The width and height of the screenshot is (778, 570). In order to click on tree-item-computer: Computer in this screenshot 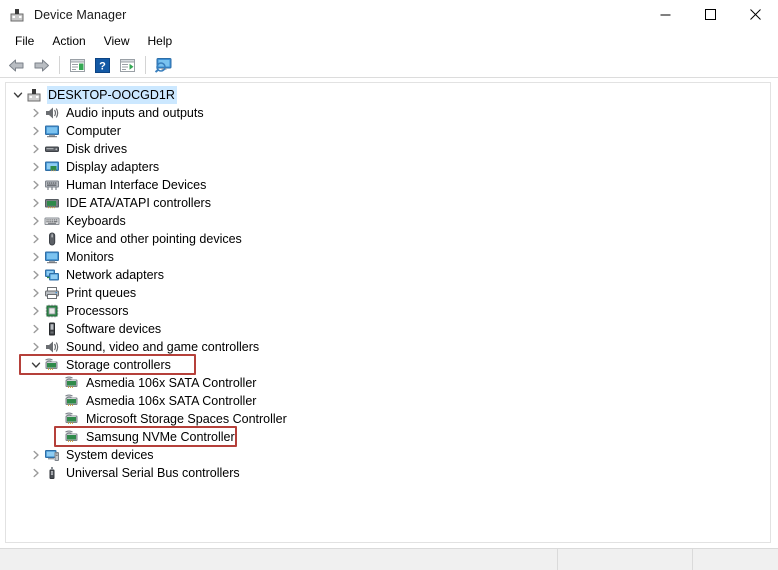, I will do `click(388, 131)`.